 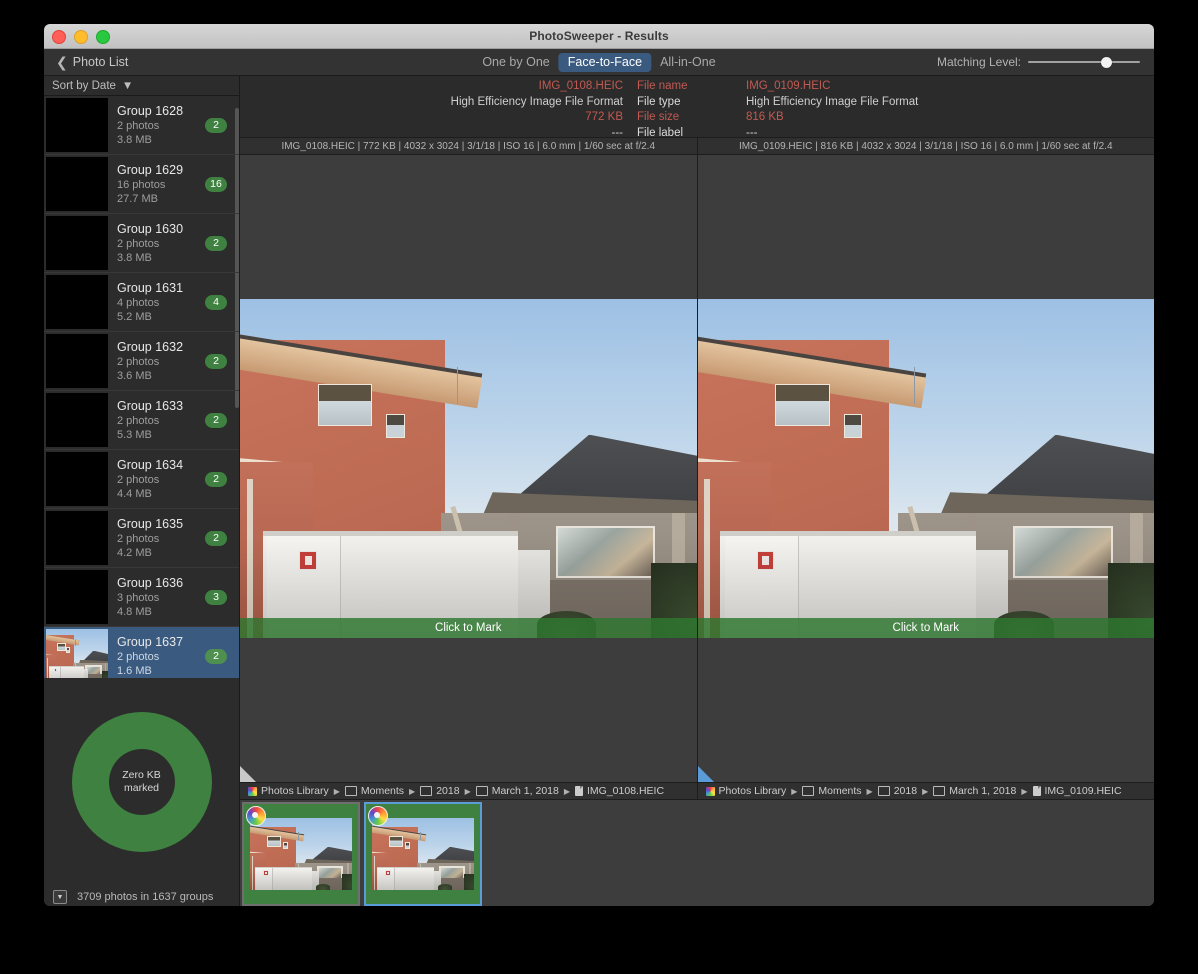 I want to click on slider-knob, so click(x=1106, y=62).